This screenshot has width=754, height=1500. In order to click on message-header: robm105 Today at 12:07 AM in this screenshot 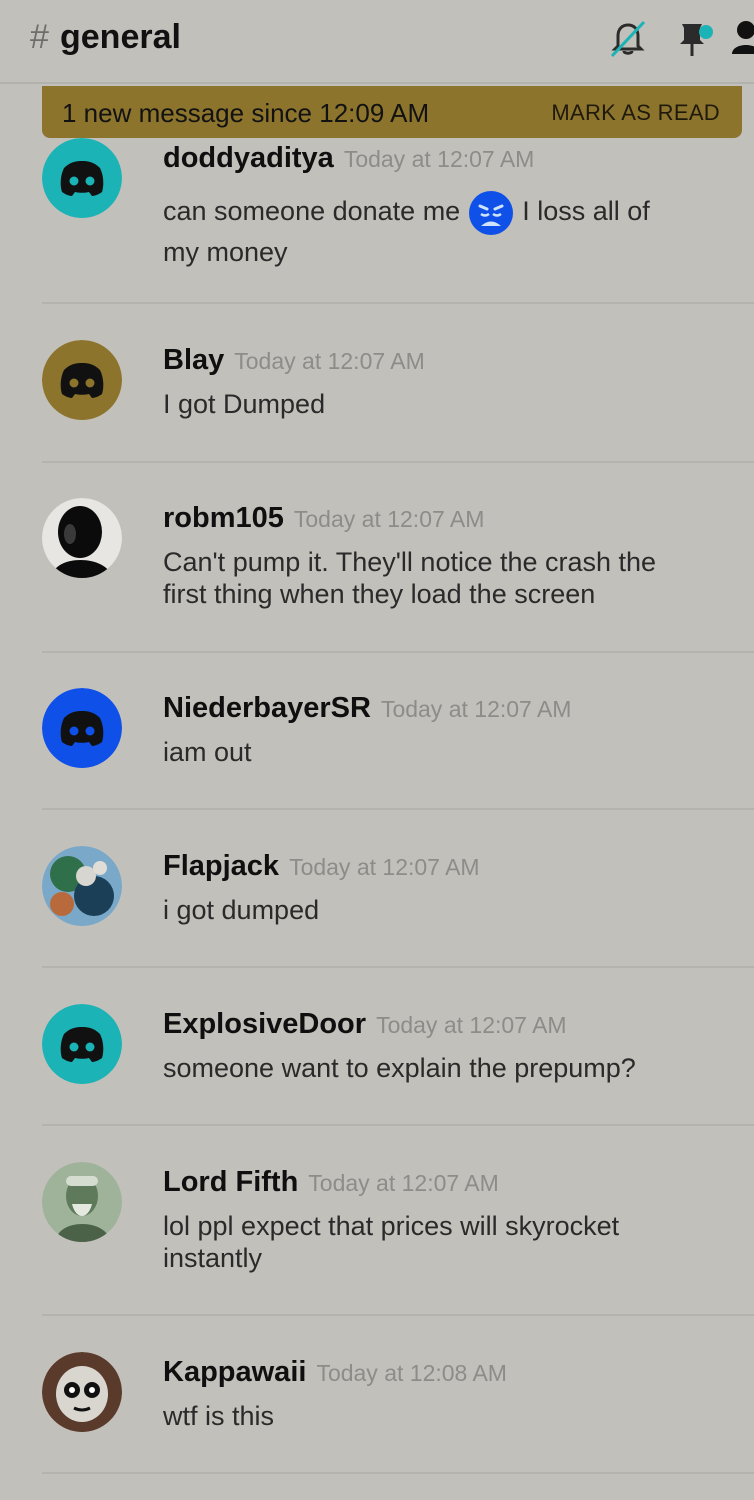, I will do `click(323, 518)`.